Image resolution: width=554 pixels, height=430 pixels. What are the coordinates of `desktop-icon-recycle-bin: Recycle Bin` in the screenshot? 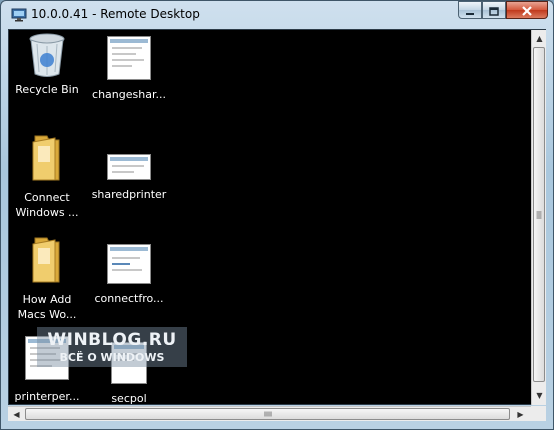 It's located at (48, 64).